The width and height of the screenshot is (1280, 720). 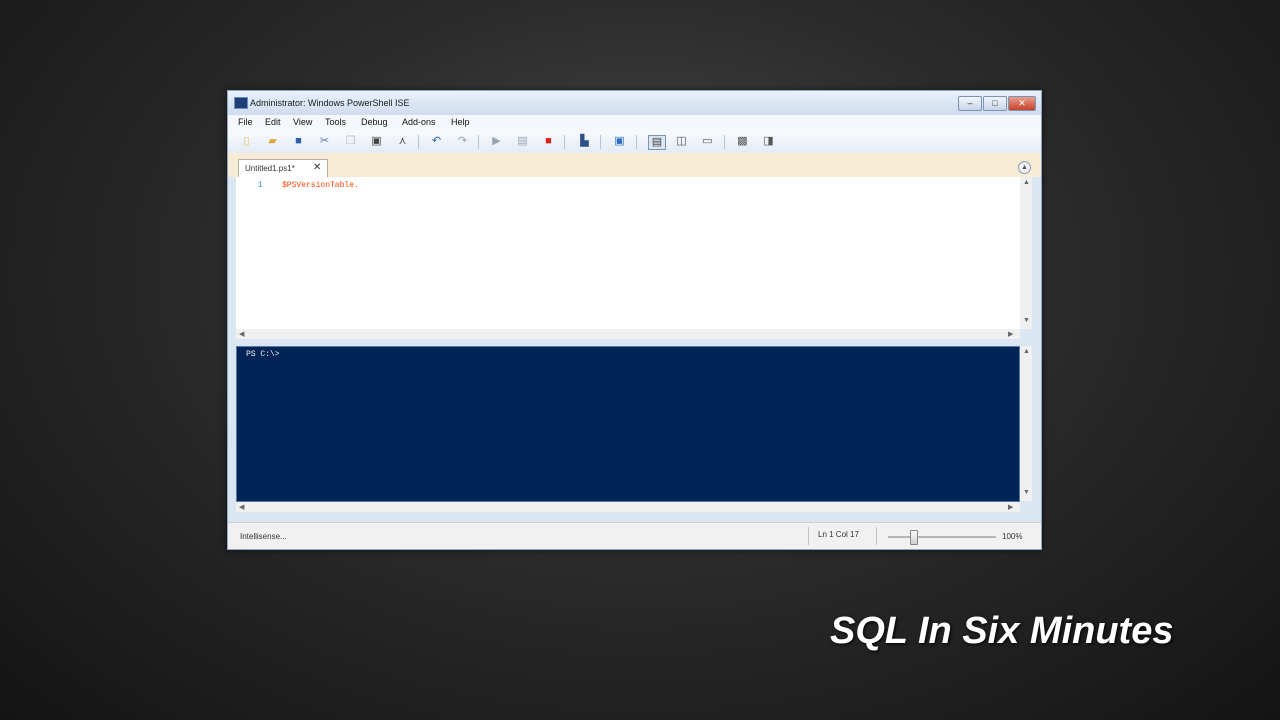 What do you see at coordinates (628, 334) in the screenshot?
I see `editor-horizontal-scrollbar: ◀ ▶` at bounding box center [628, 334].